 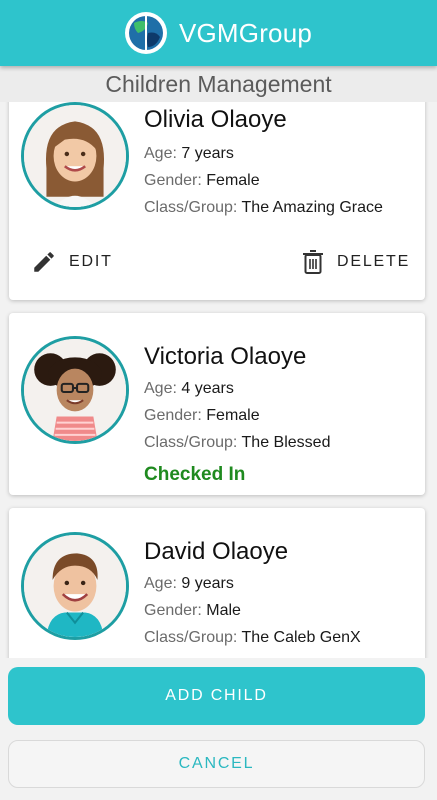 What do you see at coordinates (286, 442) in the screenshot?
I see `class-group-value: The Blessed` at bounding box center [286, 442].